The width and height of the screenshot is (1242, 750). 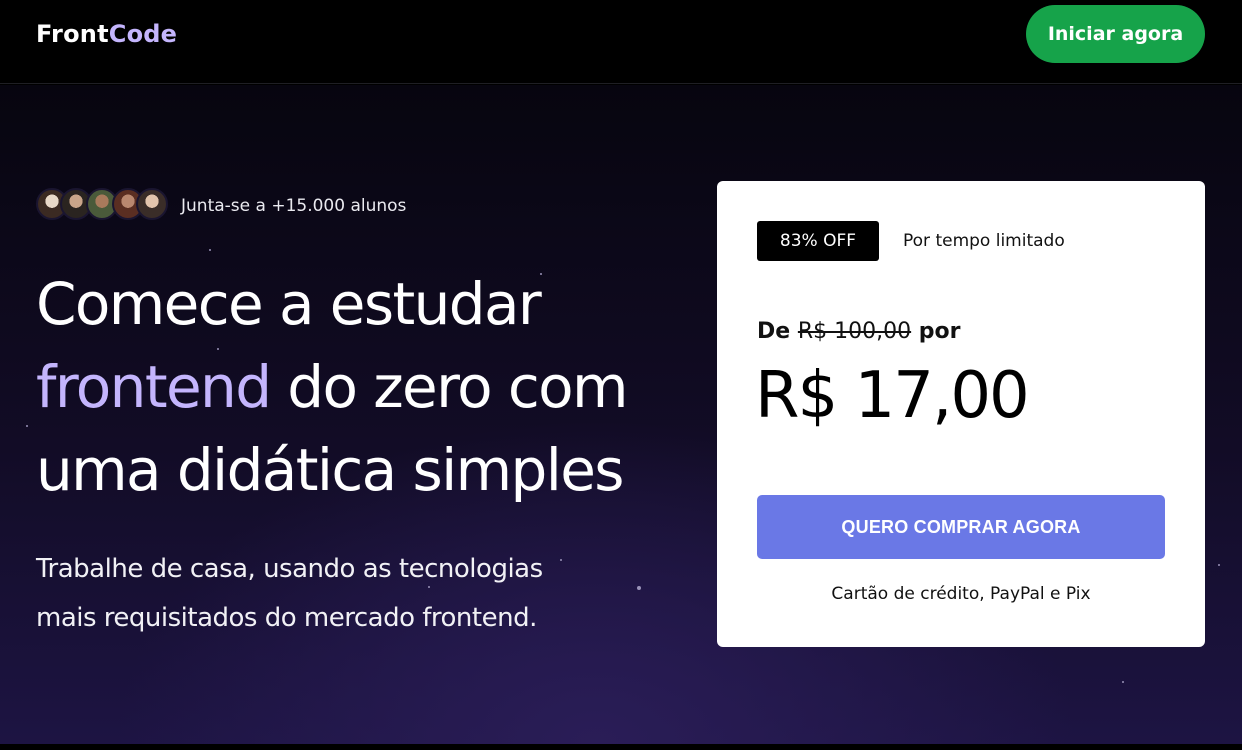 I want to click on discount-badge: 83% OFF, so click(x=818, y=241).